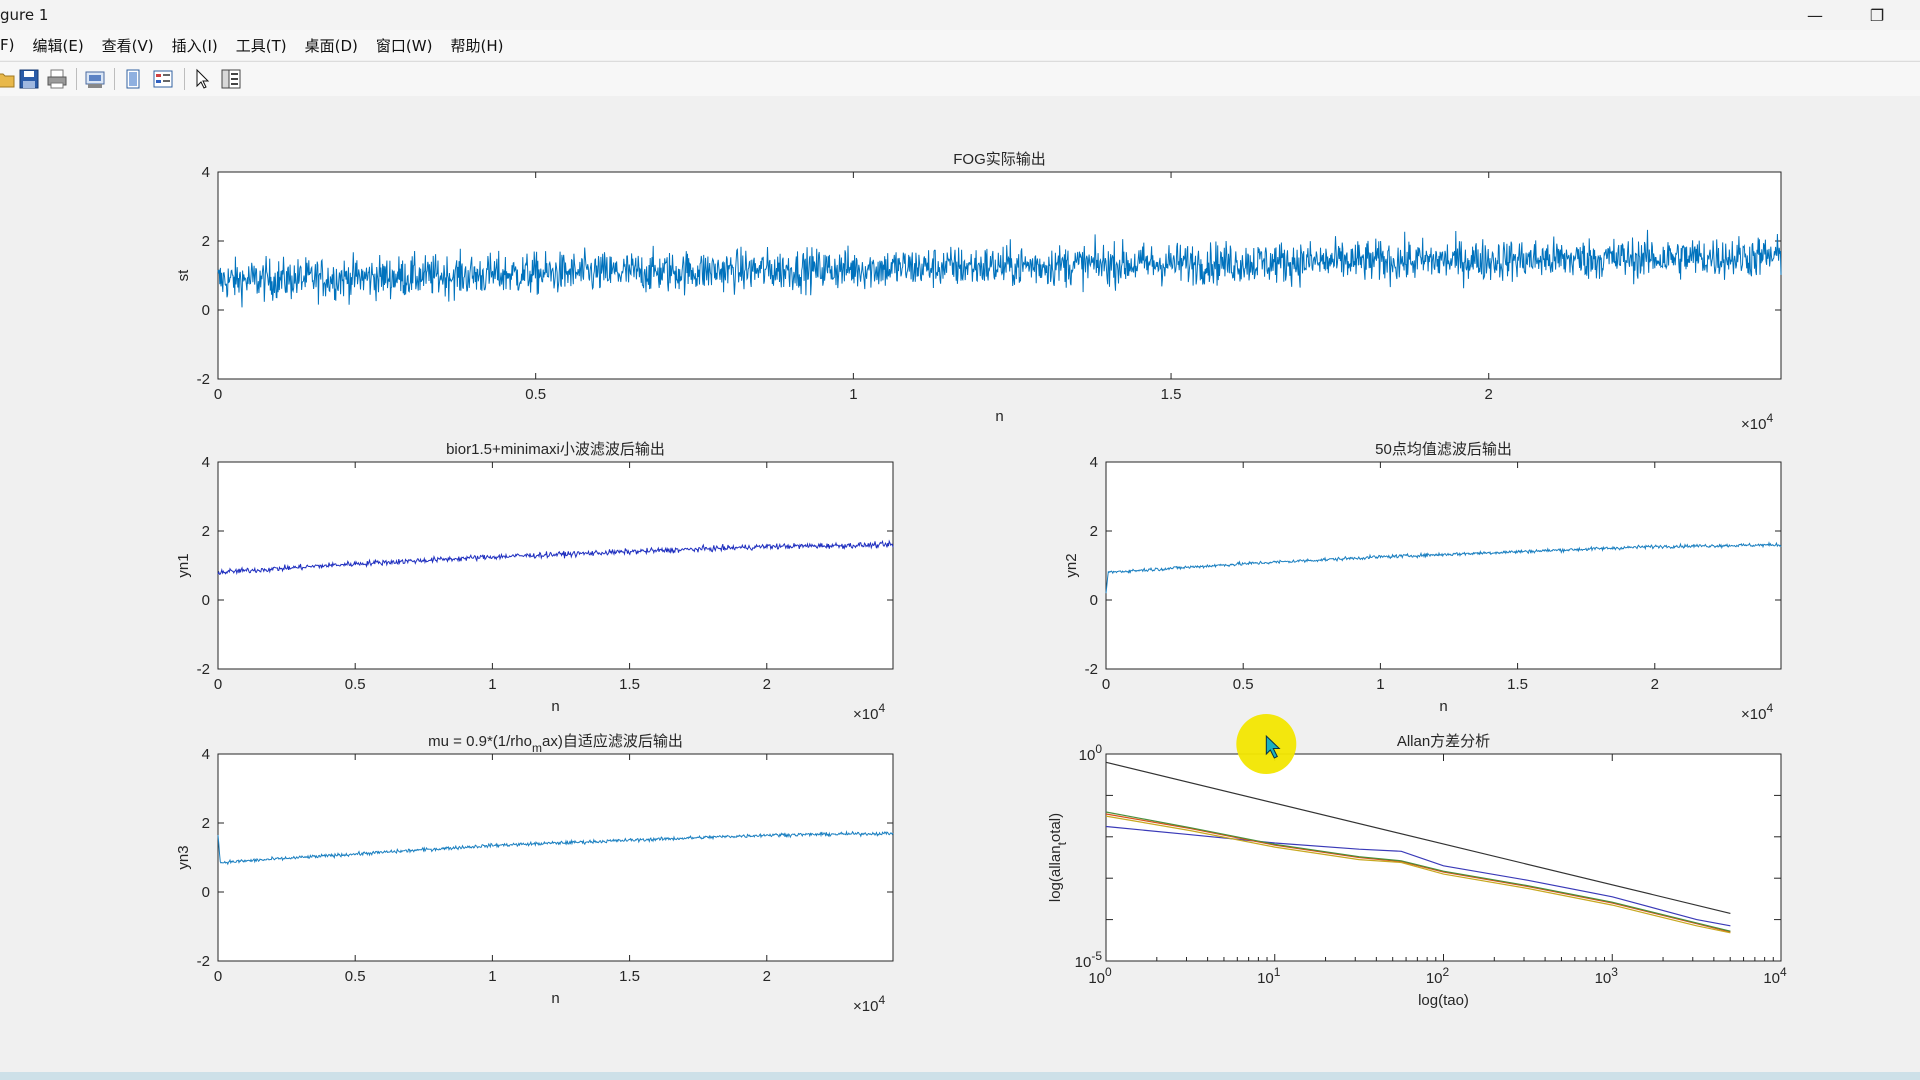 This screenshot has width=1920, height=1080. I want to click on yn3-title: mu = 0.9*(1/rhomax)自适应滤波后输出, so click(555, 743).